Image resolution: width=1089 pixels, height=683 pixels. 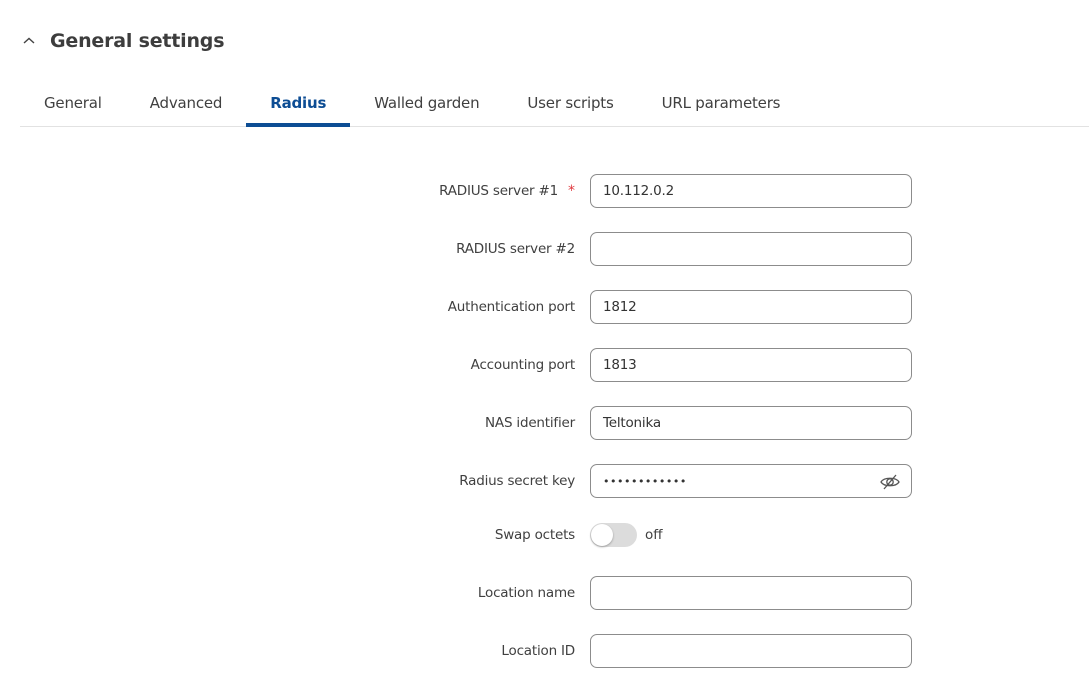 What do you see at coordinates (751, 593) in the screenshot?
I see `location-name-input` at bounding box center [751, 593].